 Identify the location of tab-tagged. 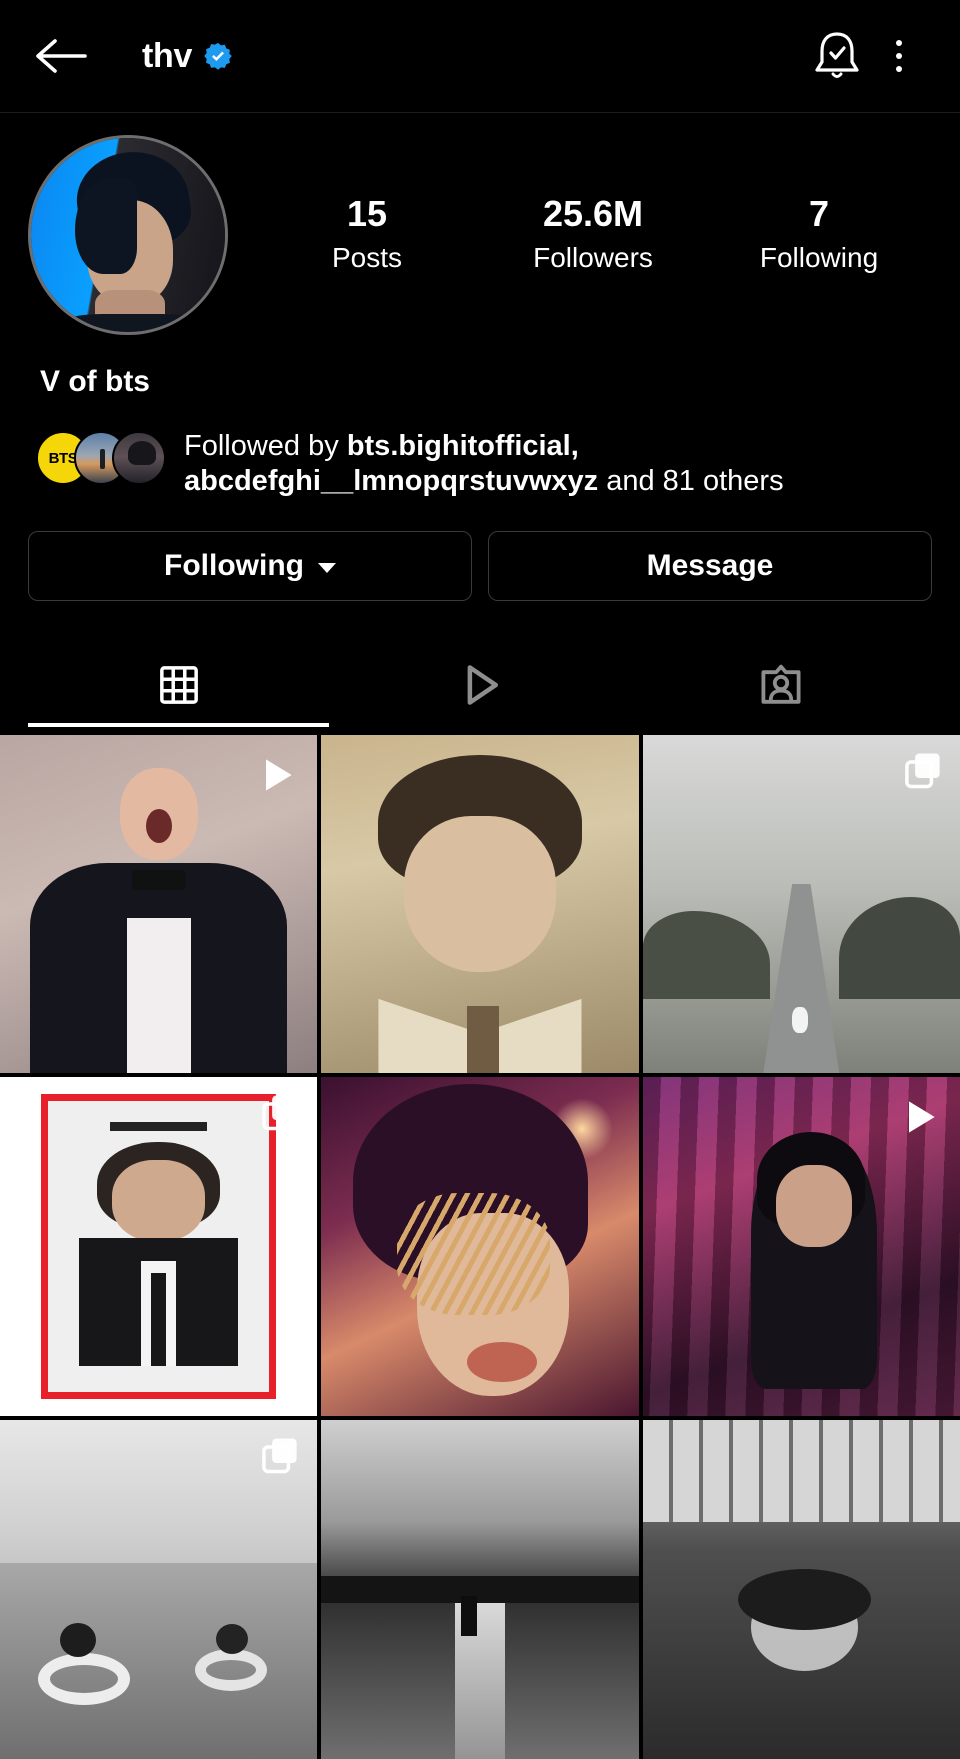
(781, 685).